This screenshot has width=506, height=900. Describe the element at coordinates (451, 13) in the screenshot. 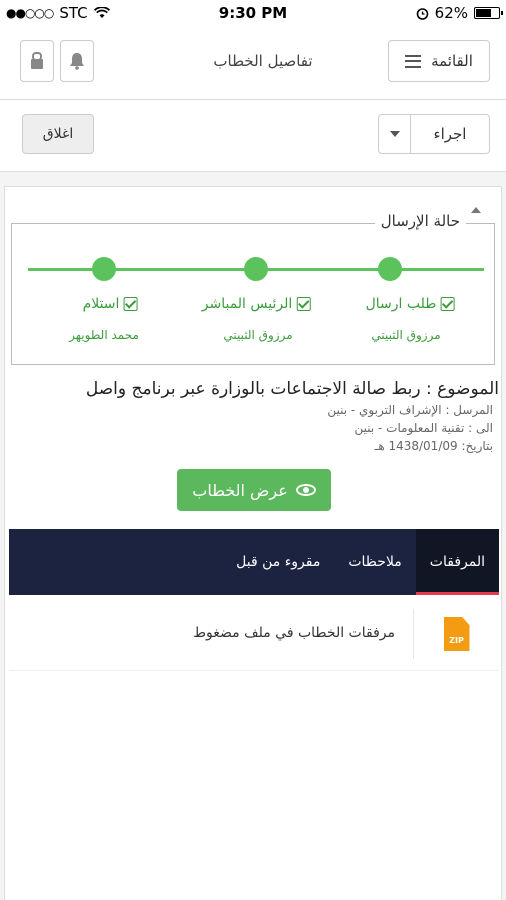

I see `battery-percent: 62%` at that location.